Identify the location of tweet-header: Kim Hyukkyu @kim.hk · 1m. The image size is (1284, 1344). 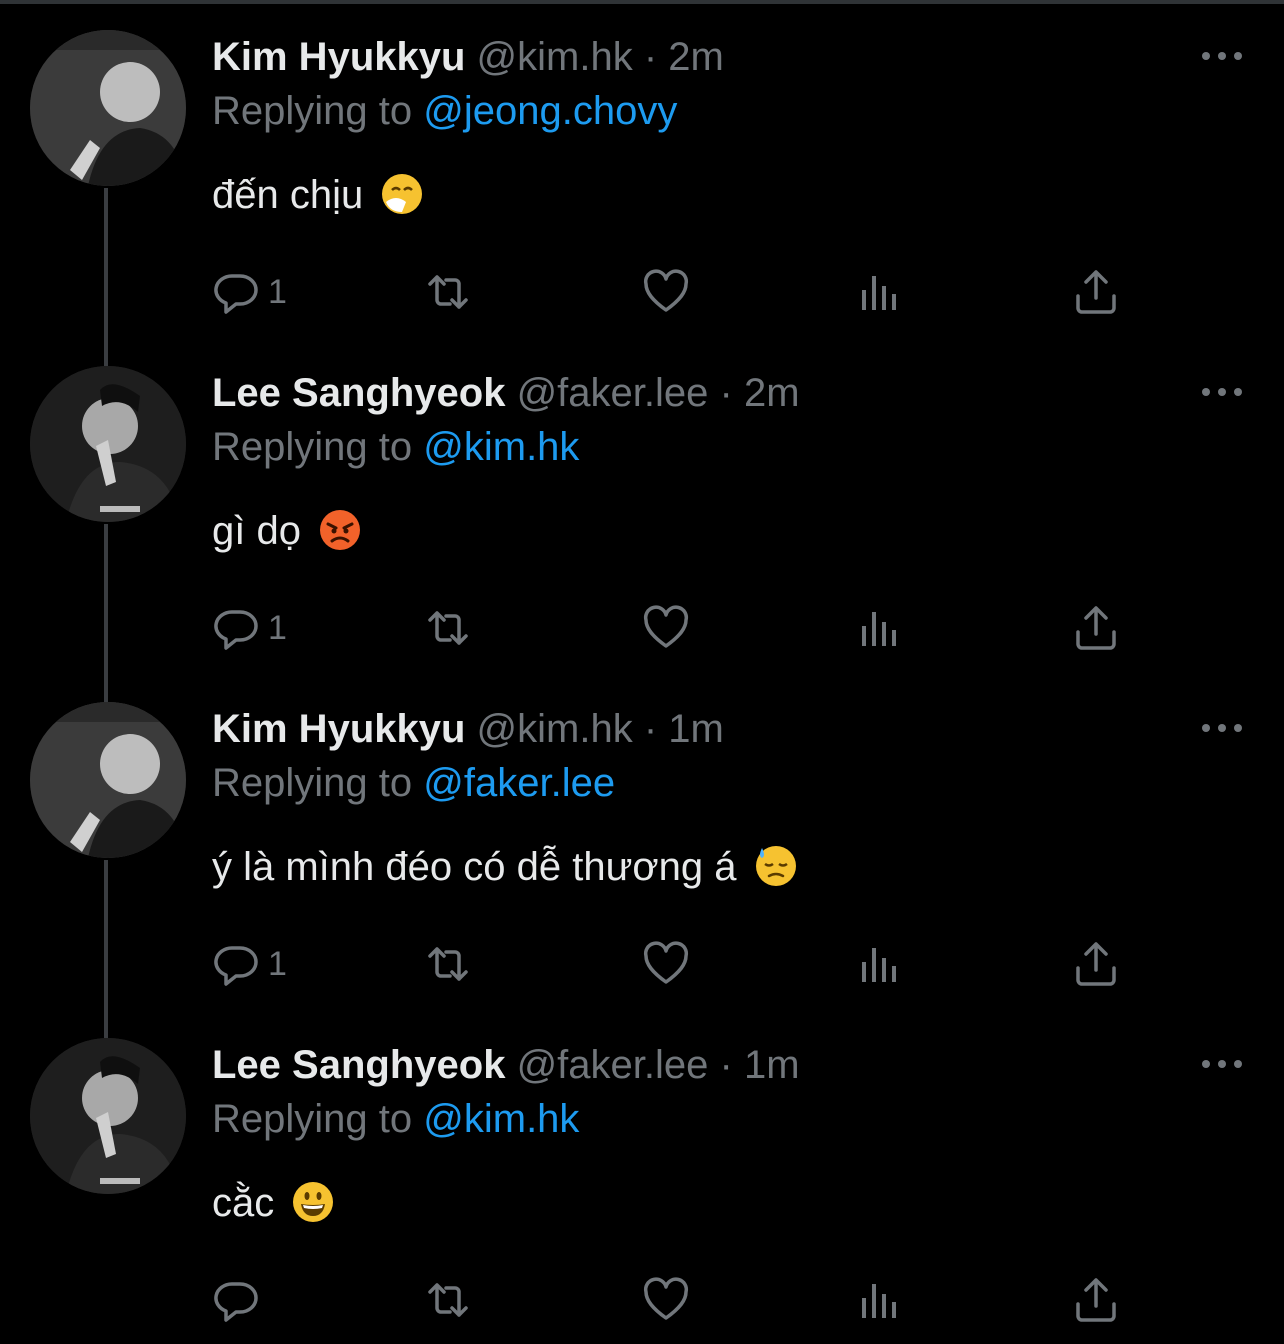
(468, 729).